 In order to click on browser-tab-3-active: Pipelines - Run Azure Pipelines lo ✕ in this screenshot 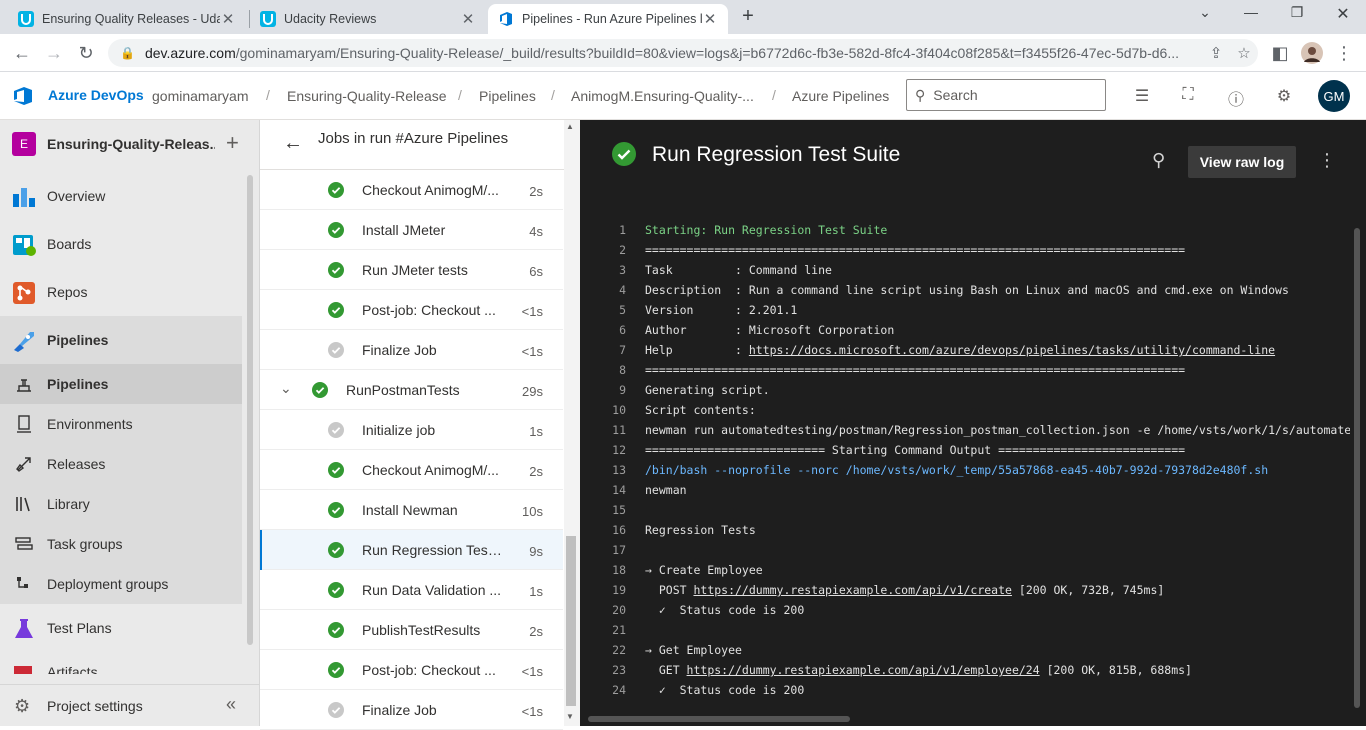, I will do `click(608, 19)`.